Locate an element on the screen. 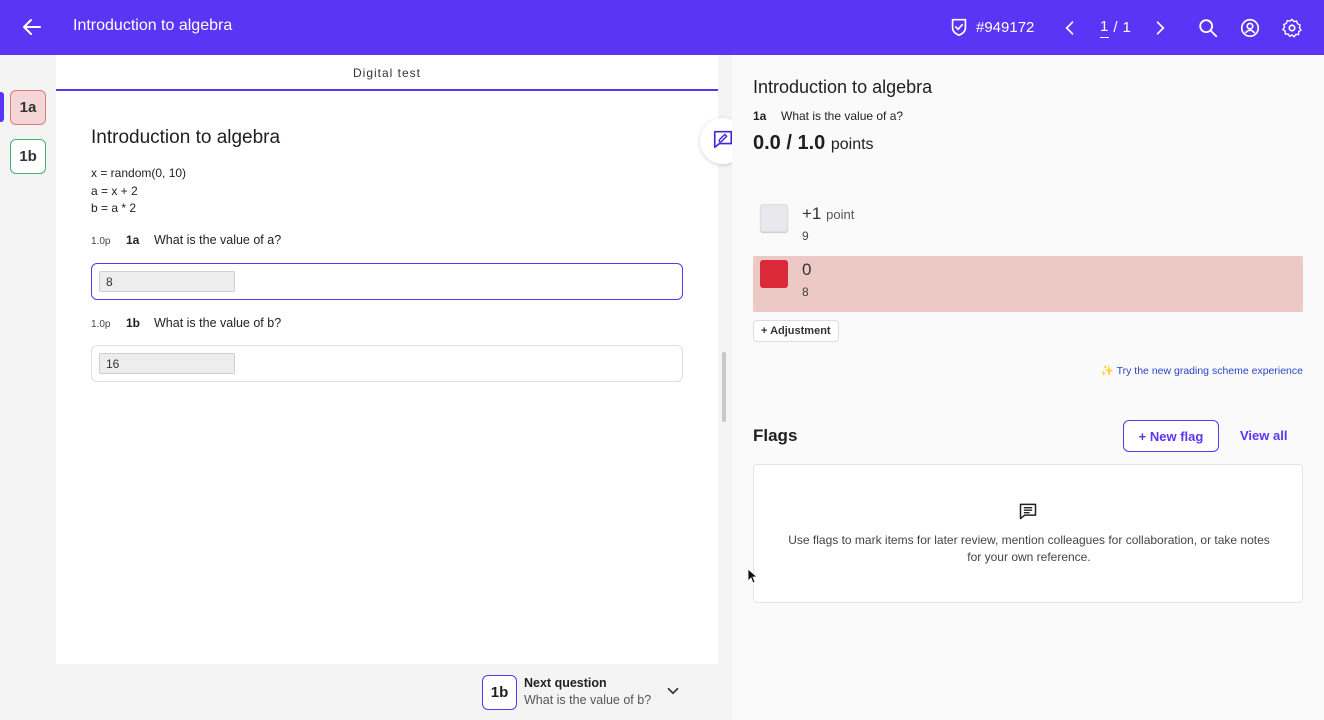  question-text: What is the value of a? is located at coordinates (218, 240).